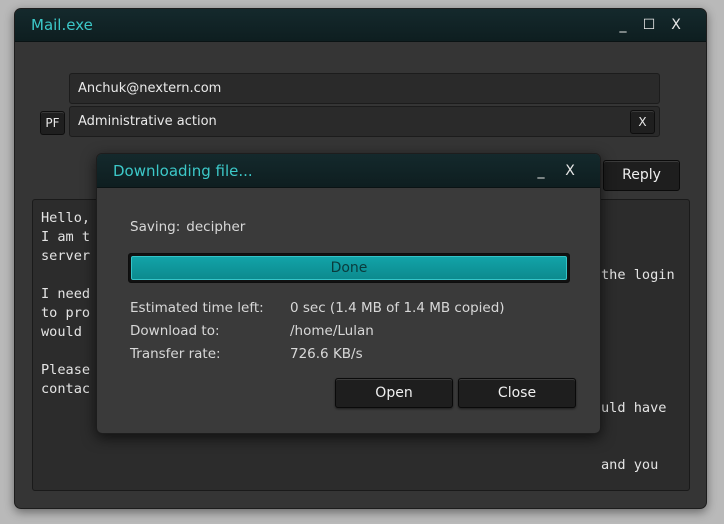 The width and height of the screenshot is (724, 524). I want to click on open-button: Open, so click(394, 393).